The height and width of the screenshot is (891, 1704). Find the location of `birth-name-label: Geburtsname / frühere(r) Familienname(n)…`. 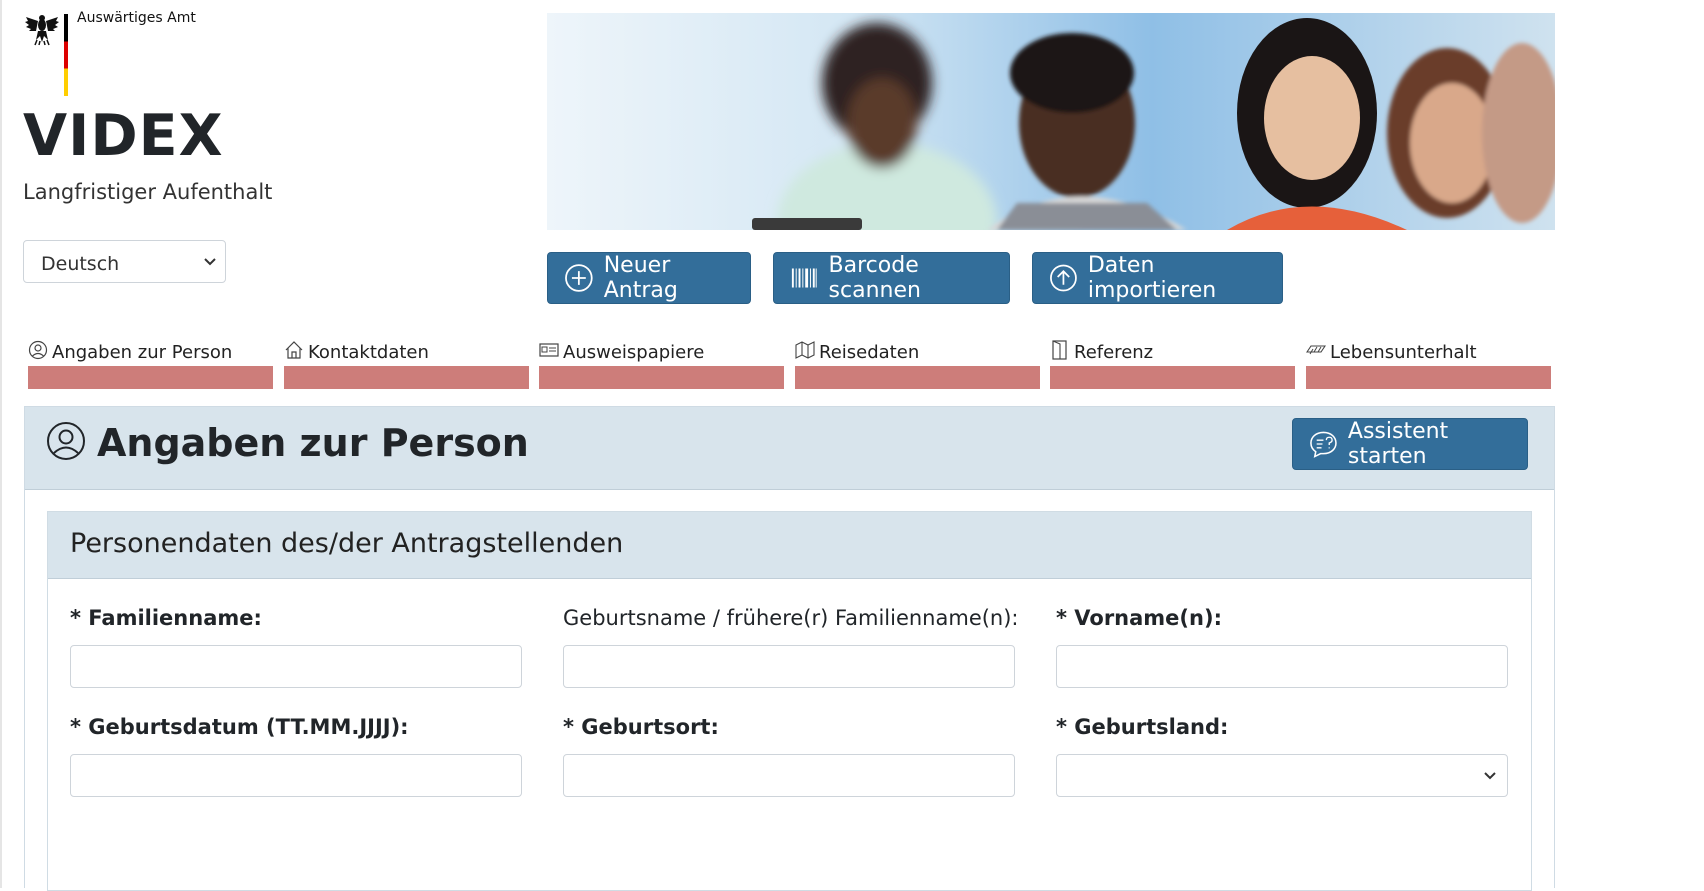

birth-name-label: Geburtsname / frühere(r) Familienname(n)… is located at coordinates (791, 618).